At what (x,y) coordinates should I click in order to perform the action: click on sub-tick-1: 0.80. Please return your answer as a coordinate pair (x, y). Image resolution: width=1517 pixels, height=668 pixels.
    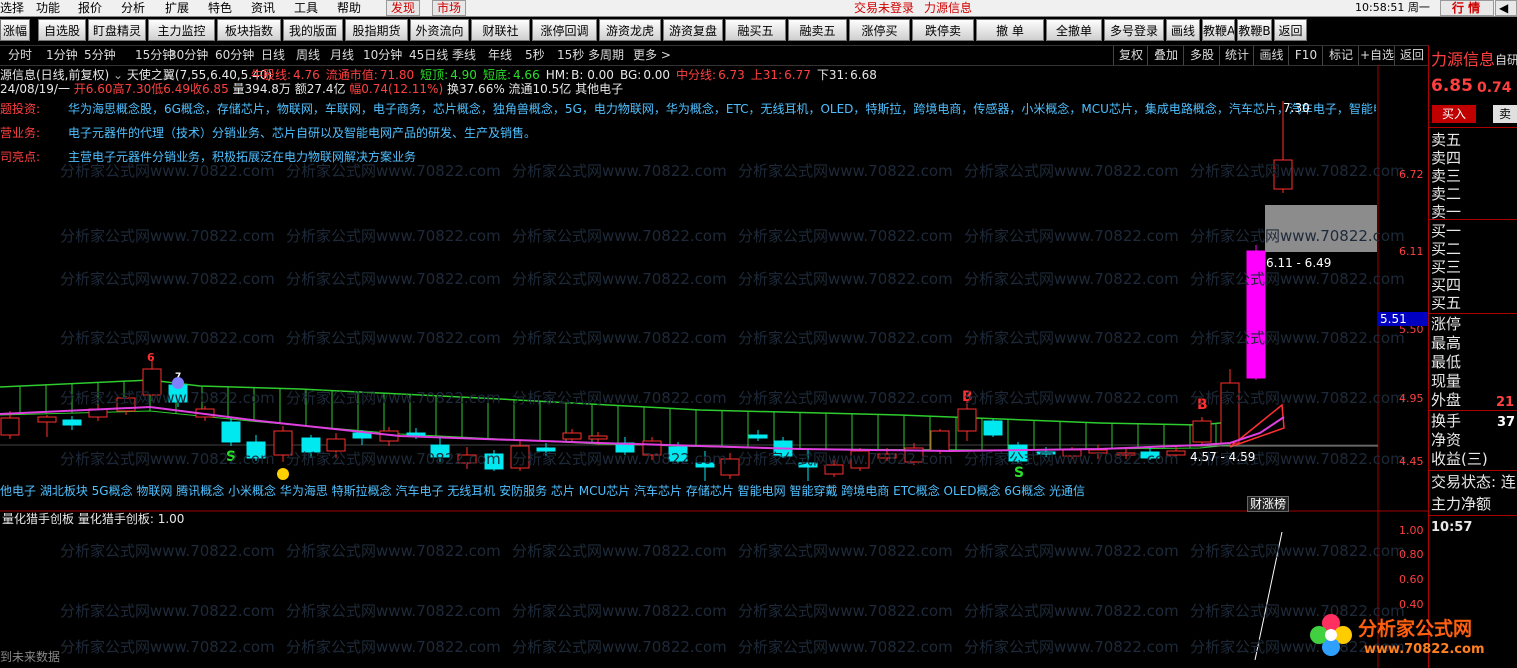
    Looking at the image, I should click on (1411, 554).